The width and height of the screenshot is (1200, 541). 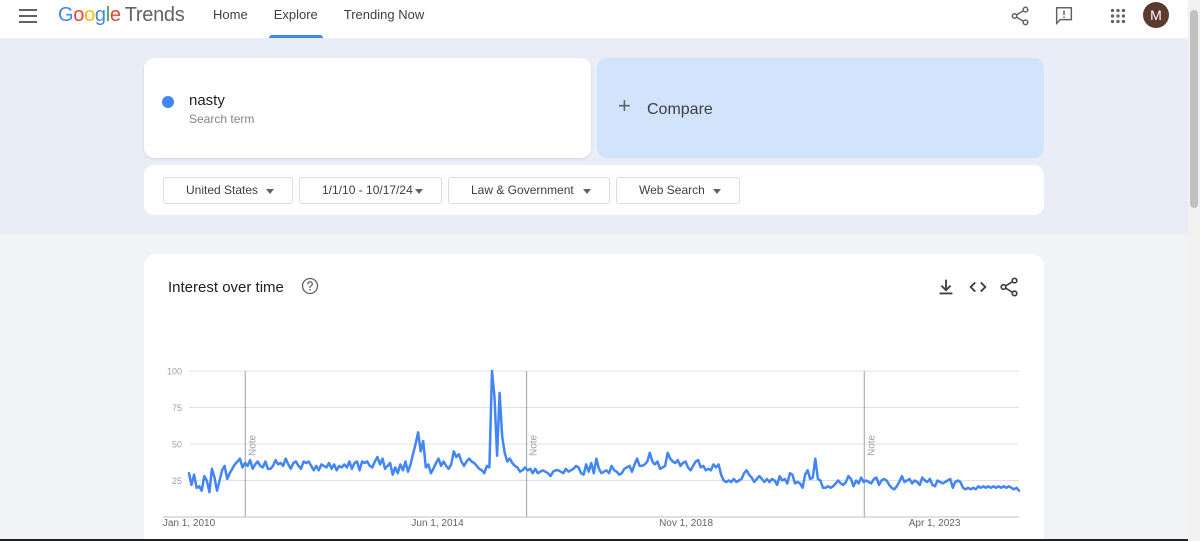 I want to click on y-tick-label: 25, so click(x=177, y=481).